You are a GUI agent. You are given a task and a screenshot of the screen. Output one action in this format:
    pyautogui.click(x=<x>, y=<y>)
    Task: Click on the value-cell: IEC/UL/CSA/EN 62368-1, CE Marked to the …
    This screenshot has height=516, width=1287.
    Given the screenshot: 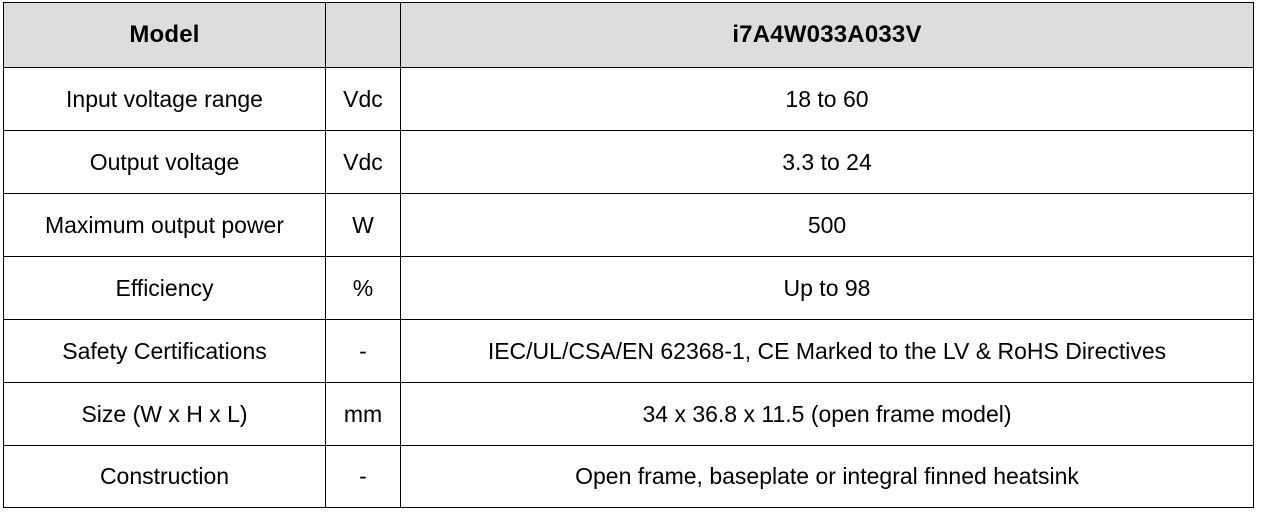 What is the action you would take?
    pyautogui.click(x=827, y=351)
    